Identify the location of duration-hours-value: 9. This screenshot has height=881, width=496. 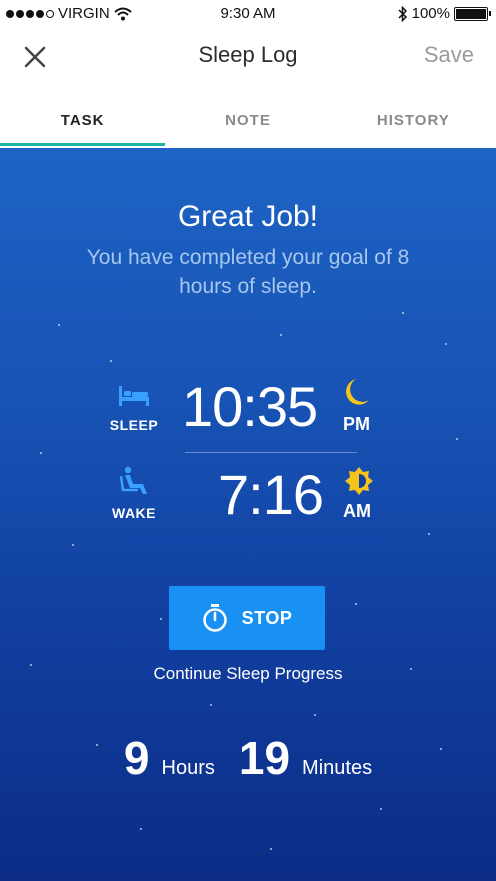
(136, 758).